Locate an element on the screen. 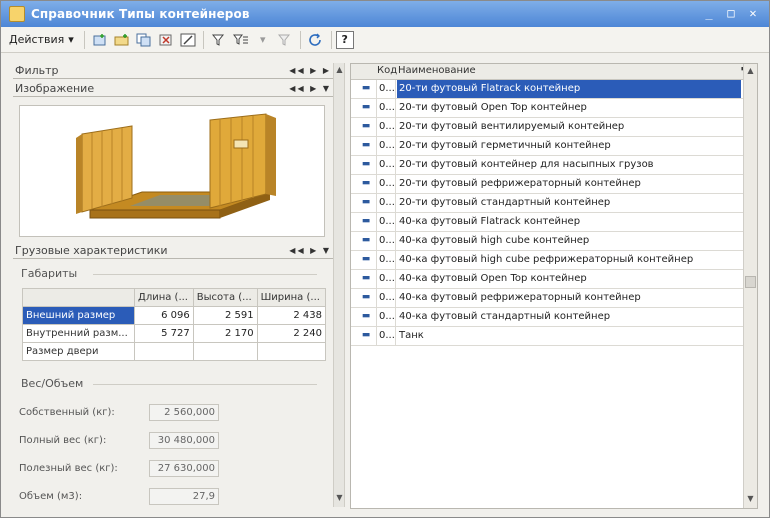 This screenshot has width=770, height=518. field-value: 27 630,000 is located at coordinates (184, 468).